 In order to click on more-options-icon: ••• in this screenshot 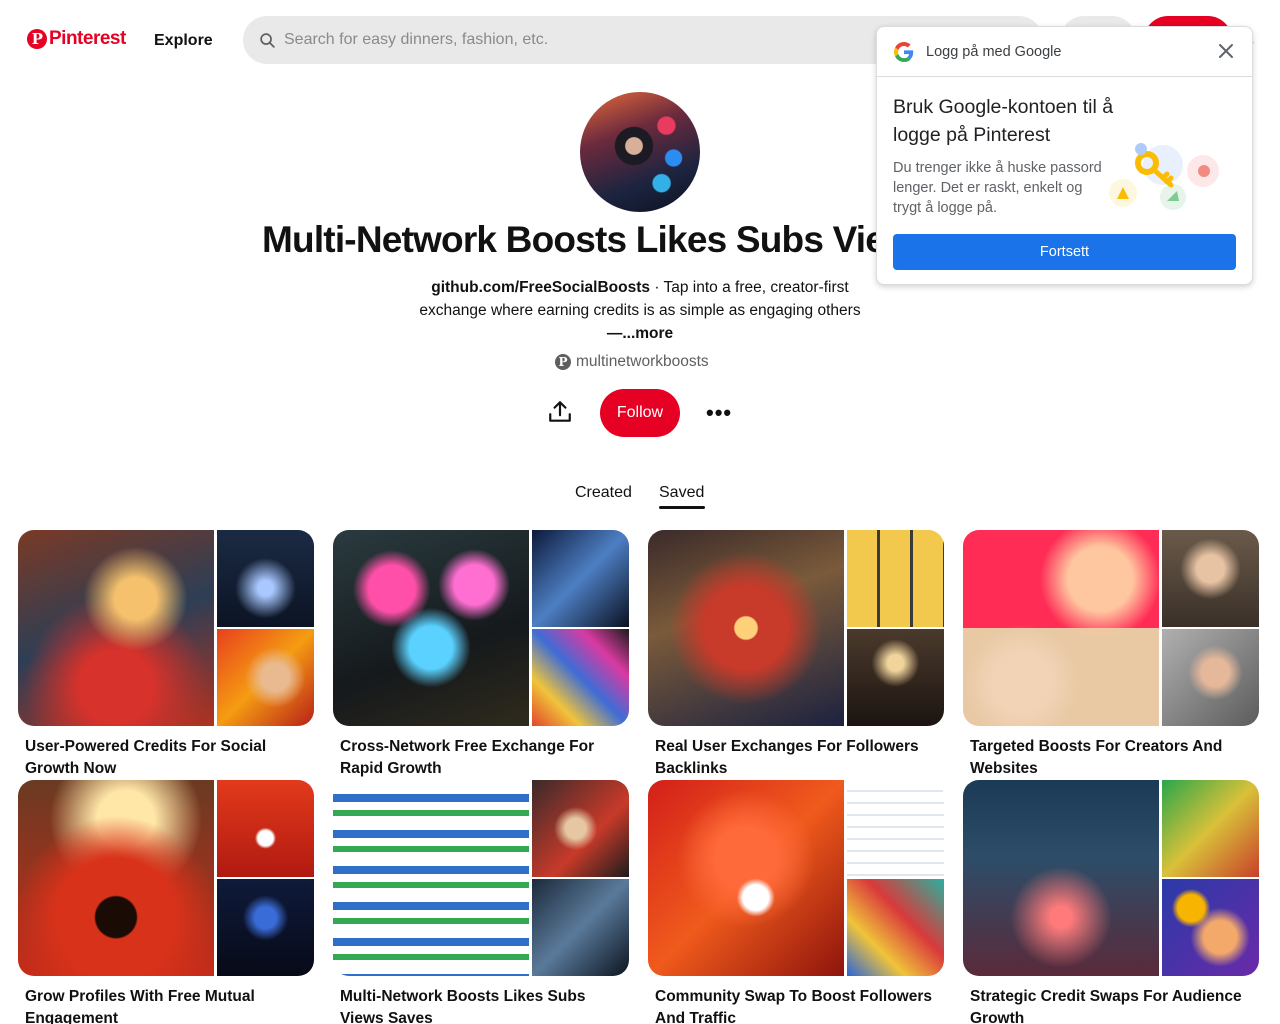, I will do `click(719, 413)`.